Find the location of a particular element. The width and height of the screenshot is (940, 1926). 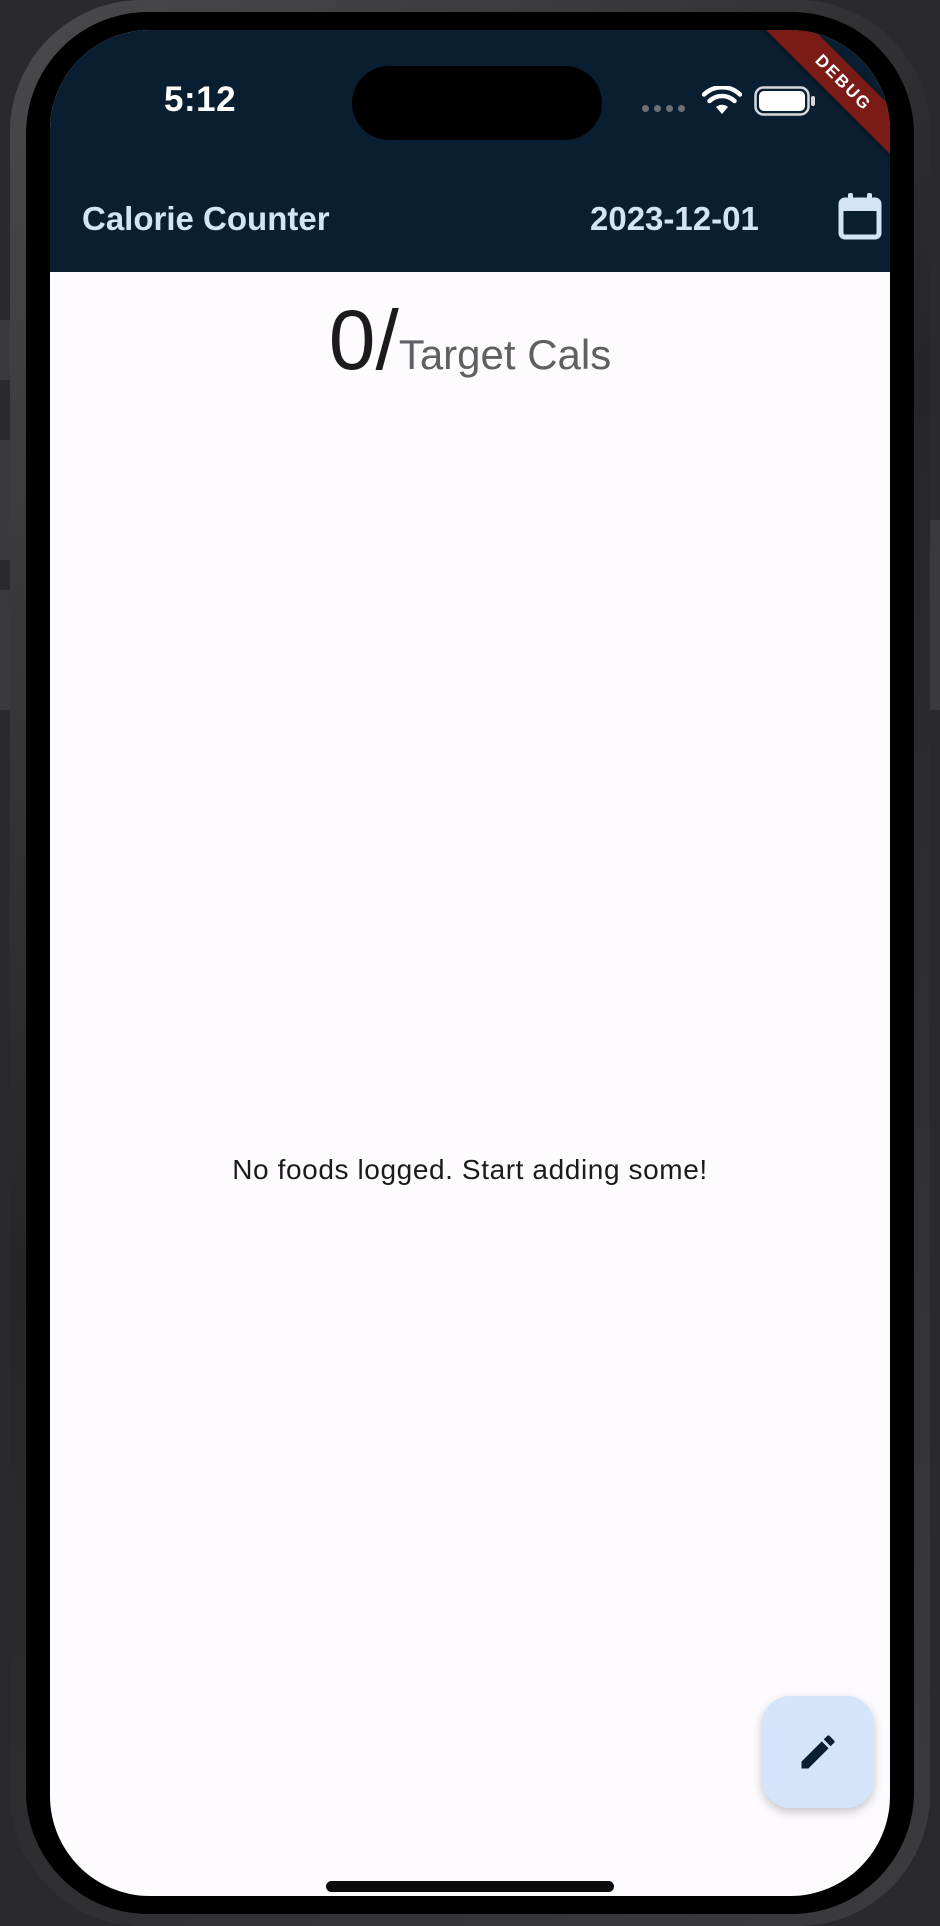

status-time: 5:12 is located at coordinates (200, 99).